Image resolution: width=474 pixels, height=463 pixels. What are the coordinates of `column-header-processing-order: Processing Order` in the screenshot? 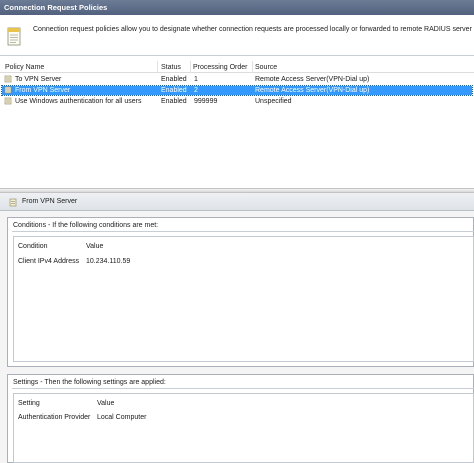 It's located at (220, 67).